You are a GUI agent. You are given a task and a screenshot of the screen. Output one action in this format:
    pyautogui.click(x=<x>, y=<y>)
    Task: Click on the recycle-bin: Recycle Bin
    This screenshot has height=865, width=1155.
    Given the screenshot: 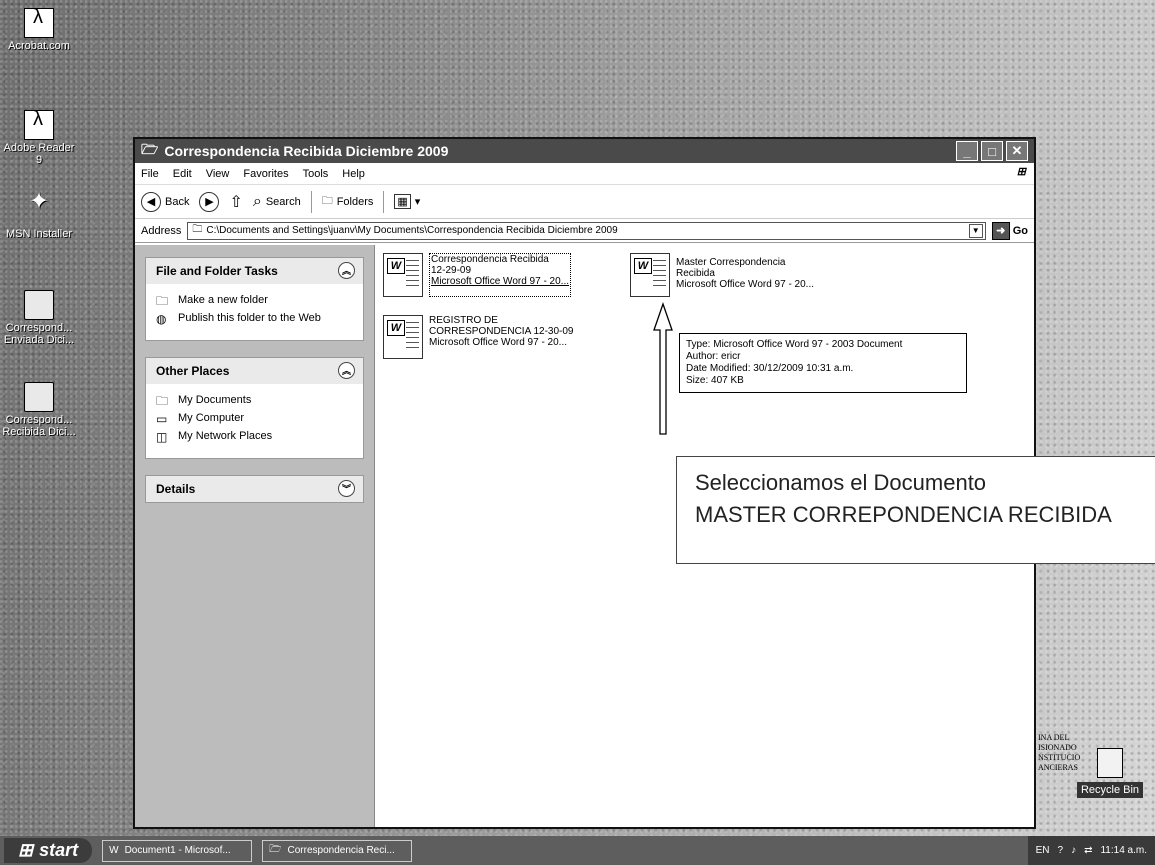 What is the action you would take?
    pyautogui.click(x=1110, y=773)
    